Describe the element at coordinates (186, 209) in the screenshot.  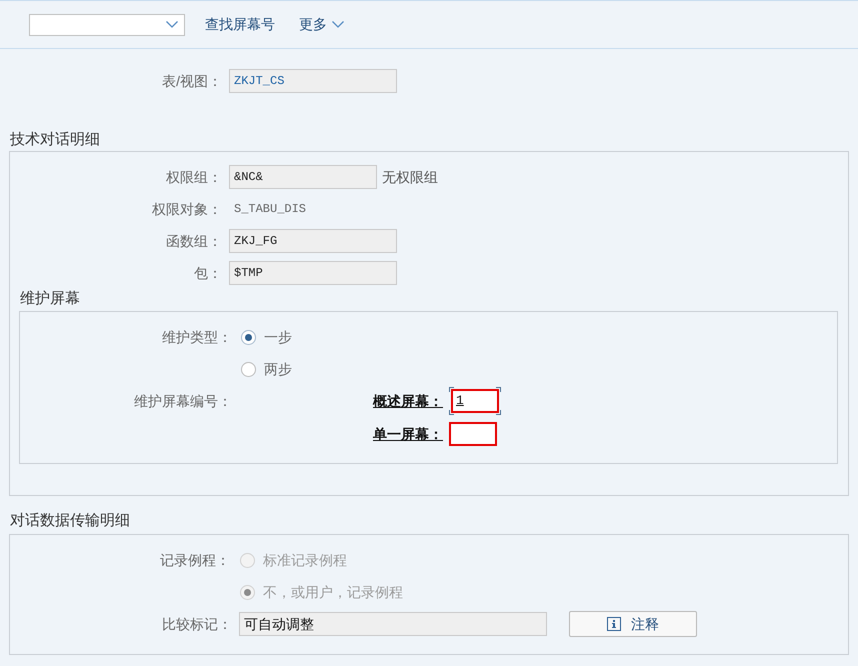
I see `field-label: 权限对象：` at that location.